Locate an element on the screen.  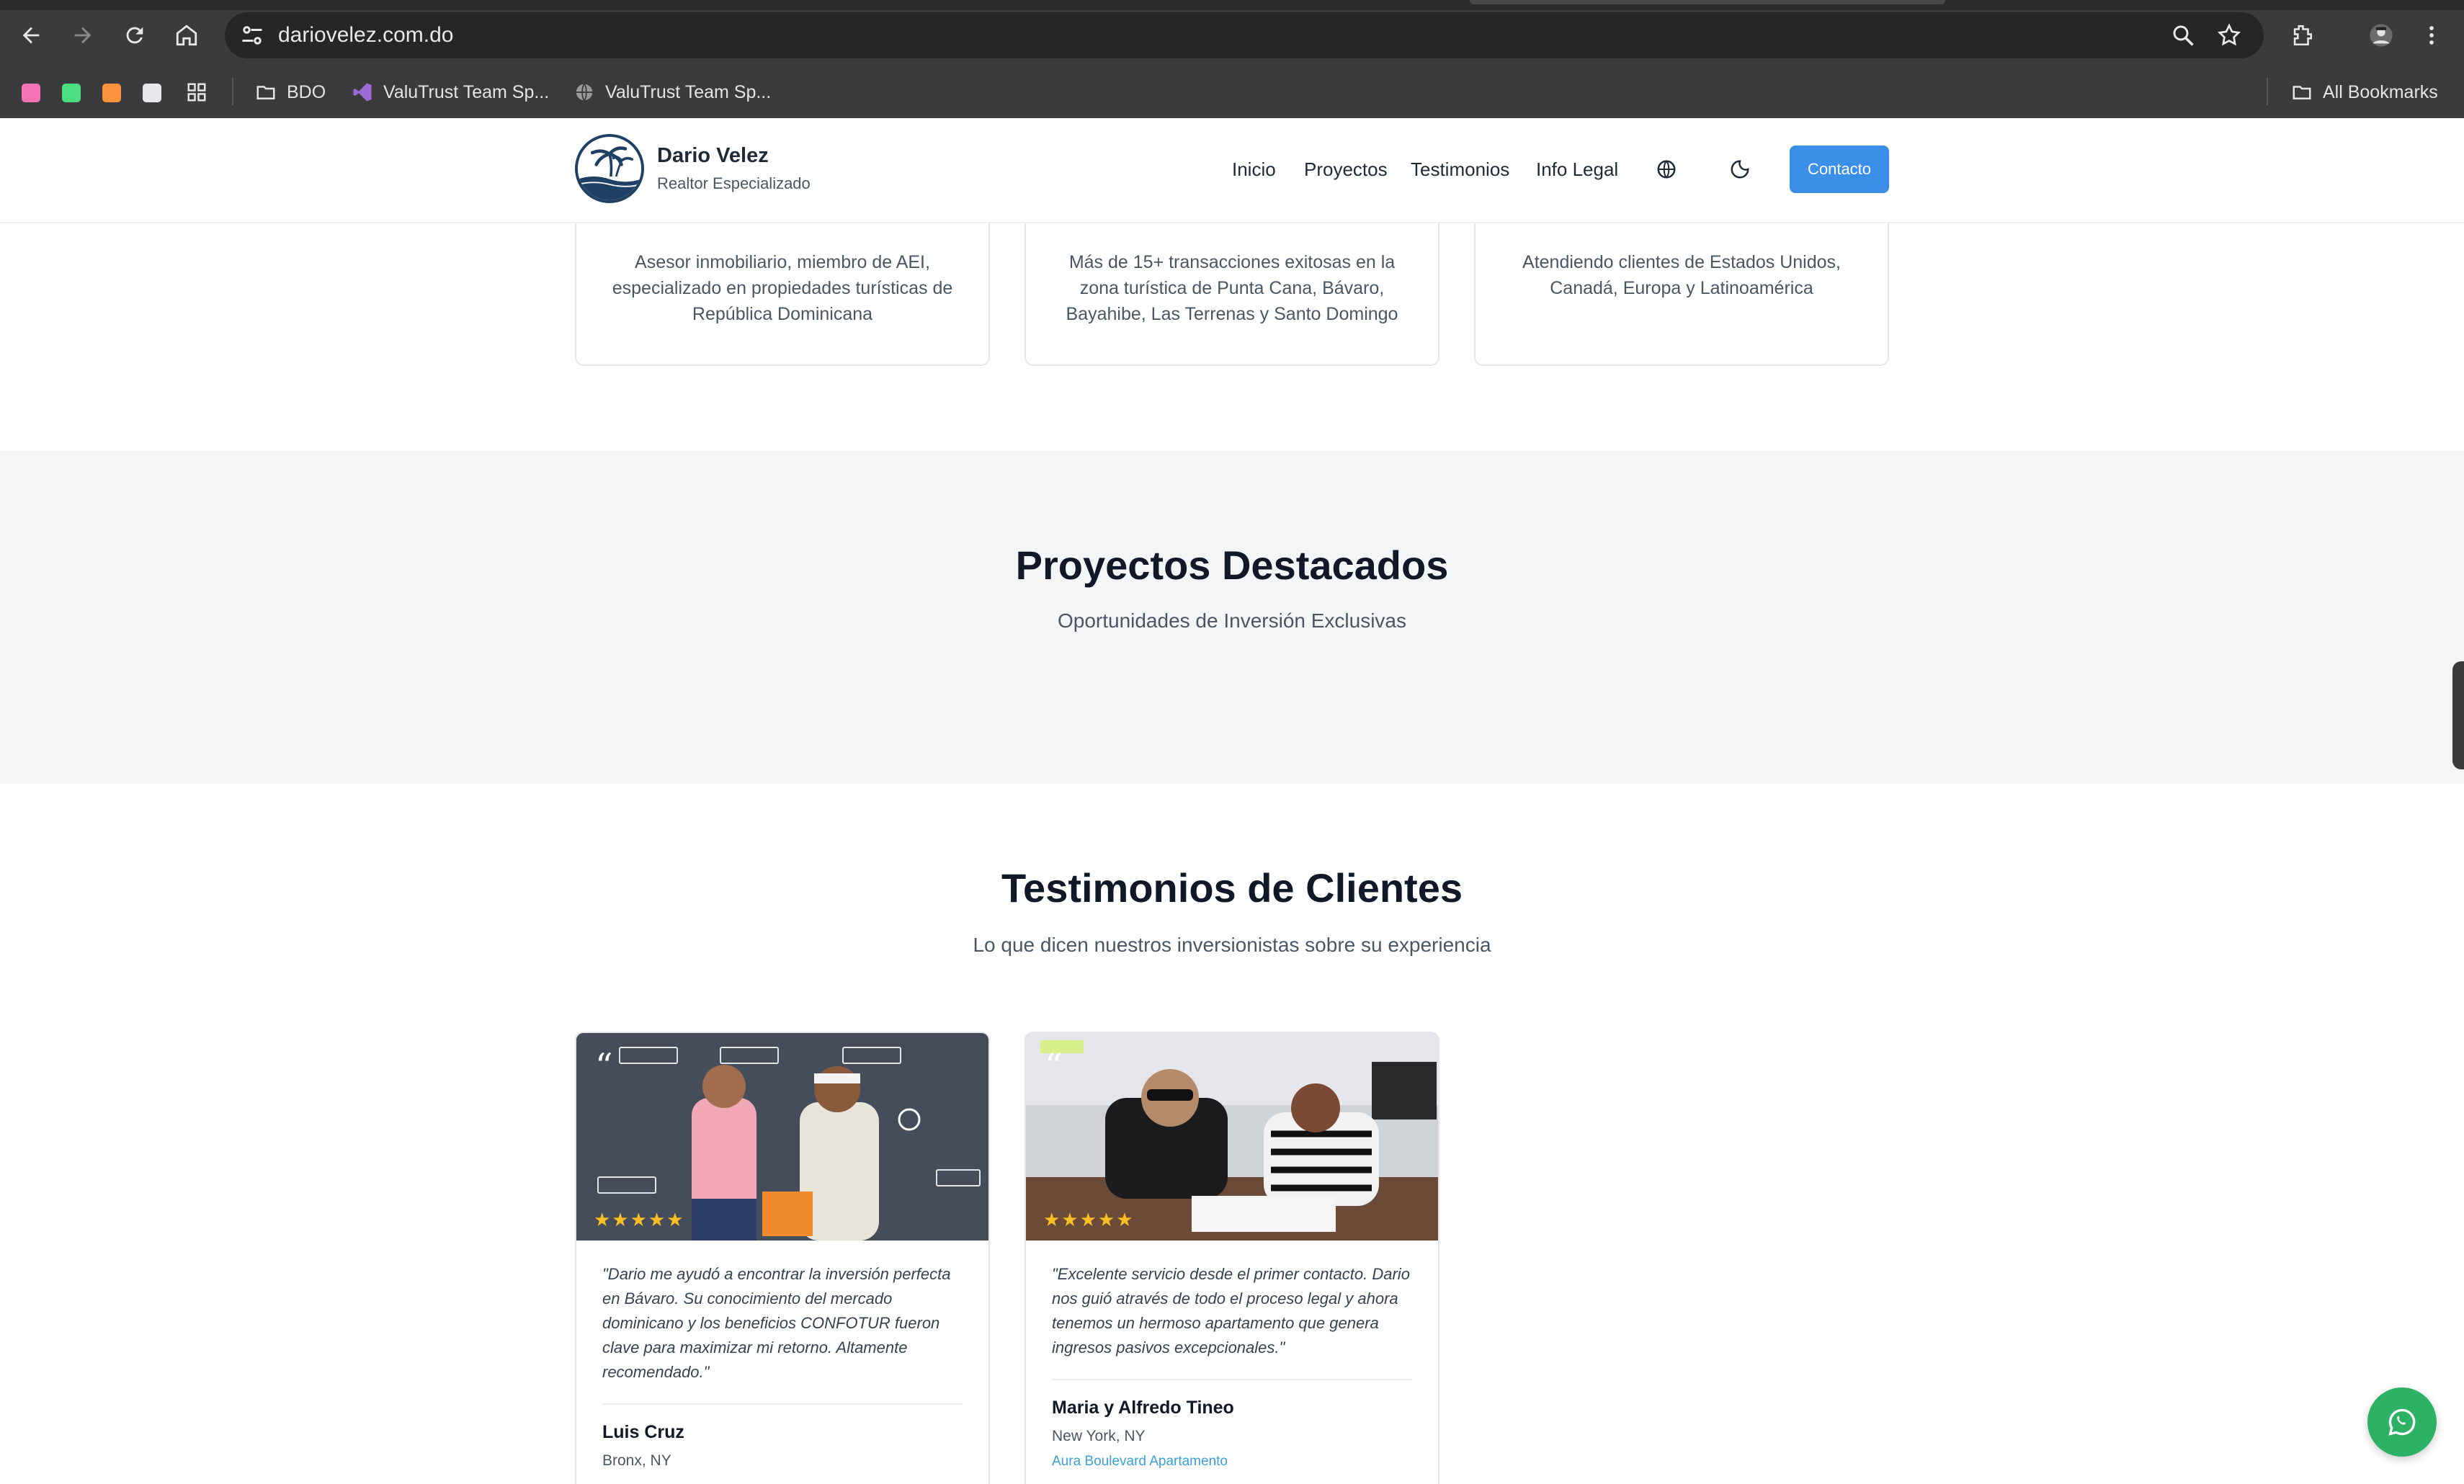
side-widget-tab is located at coordinates (2458, 715).